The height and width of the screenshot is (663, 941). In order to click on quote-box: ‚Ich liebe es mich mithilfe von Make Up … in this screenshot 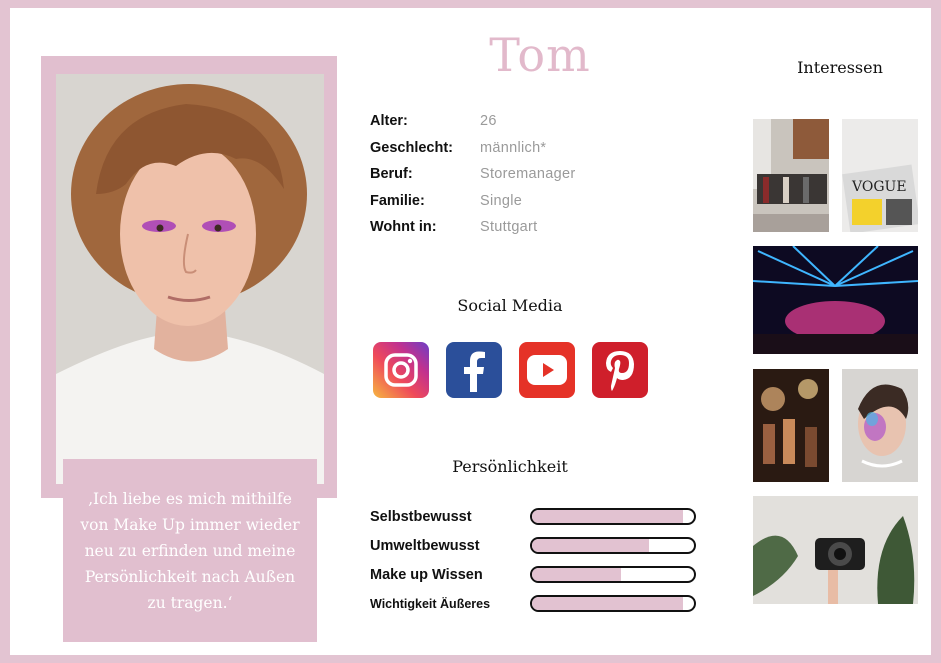, I will do `click(190, 550)`.